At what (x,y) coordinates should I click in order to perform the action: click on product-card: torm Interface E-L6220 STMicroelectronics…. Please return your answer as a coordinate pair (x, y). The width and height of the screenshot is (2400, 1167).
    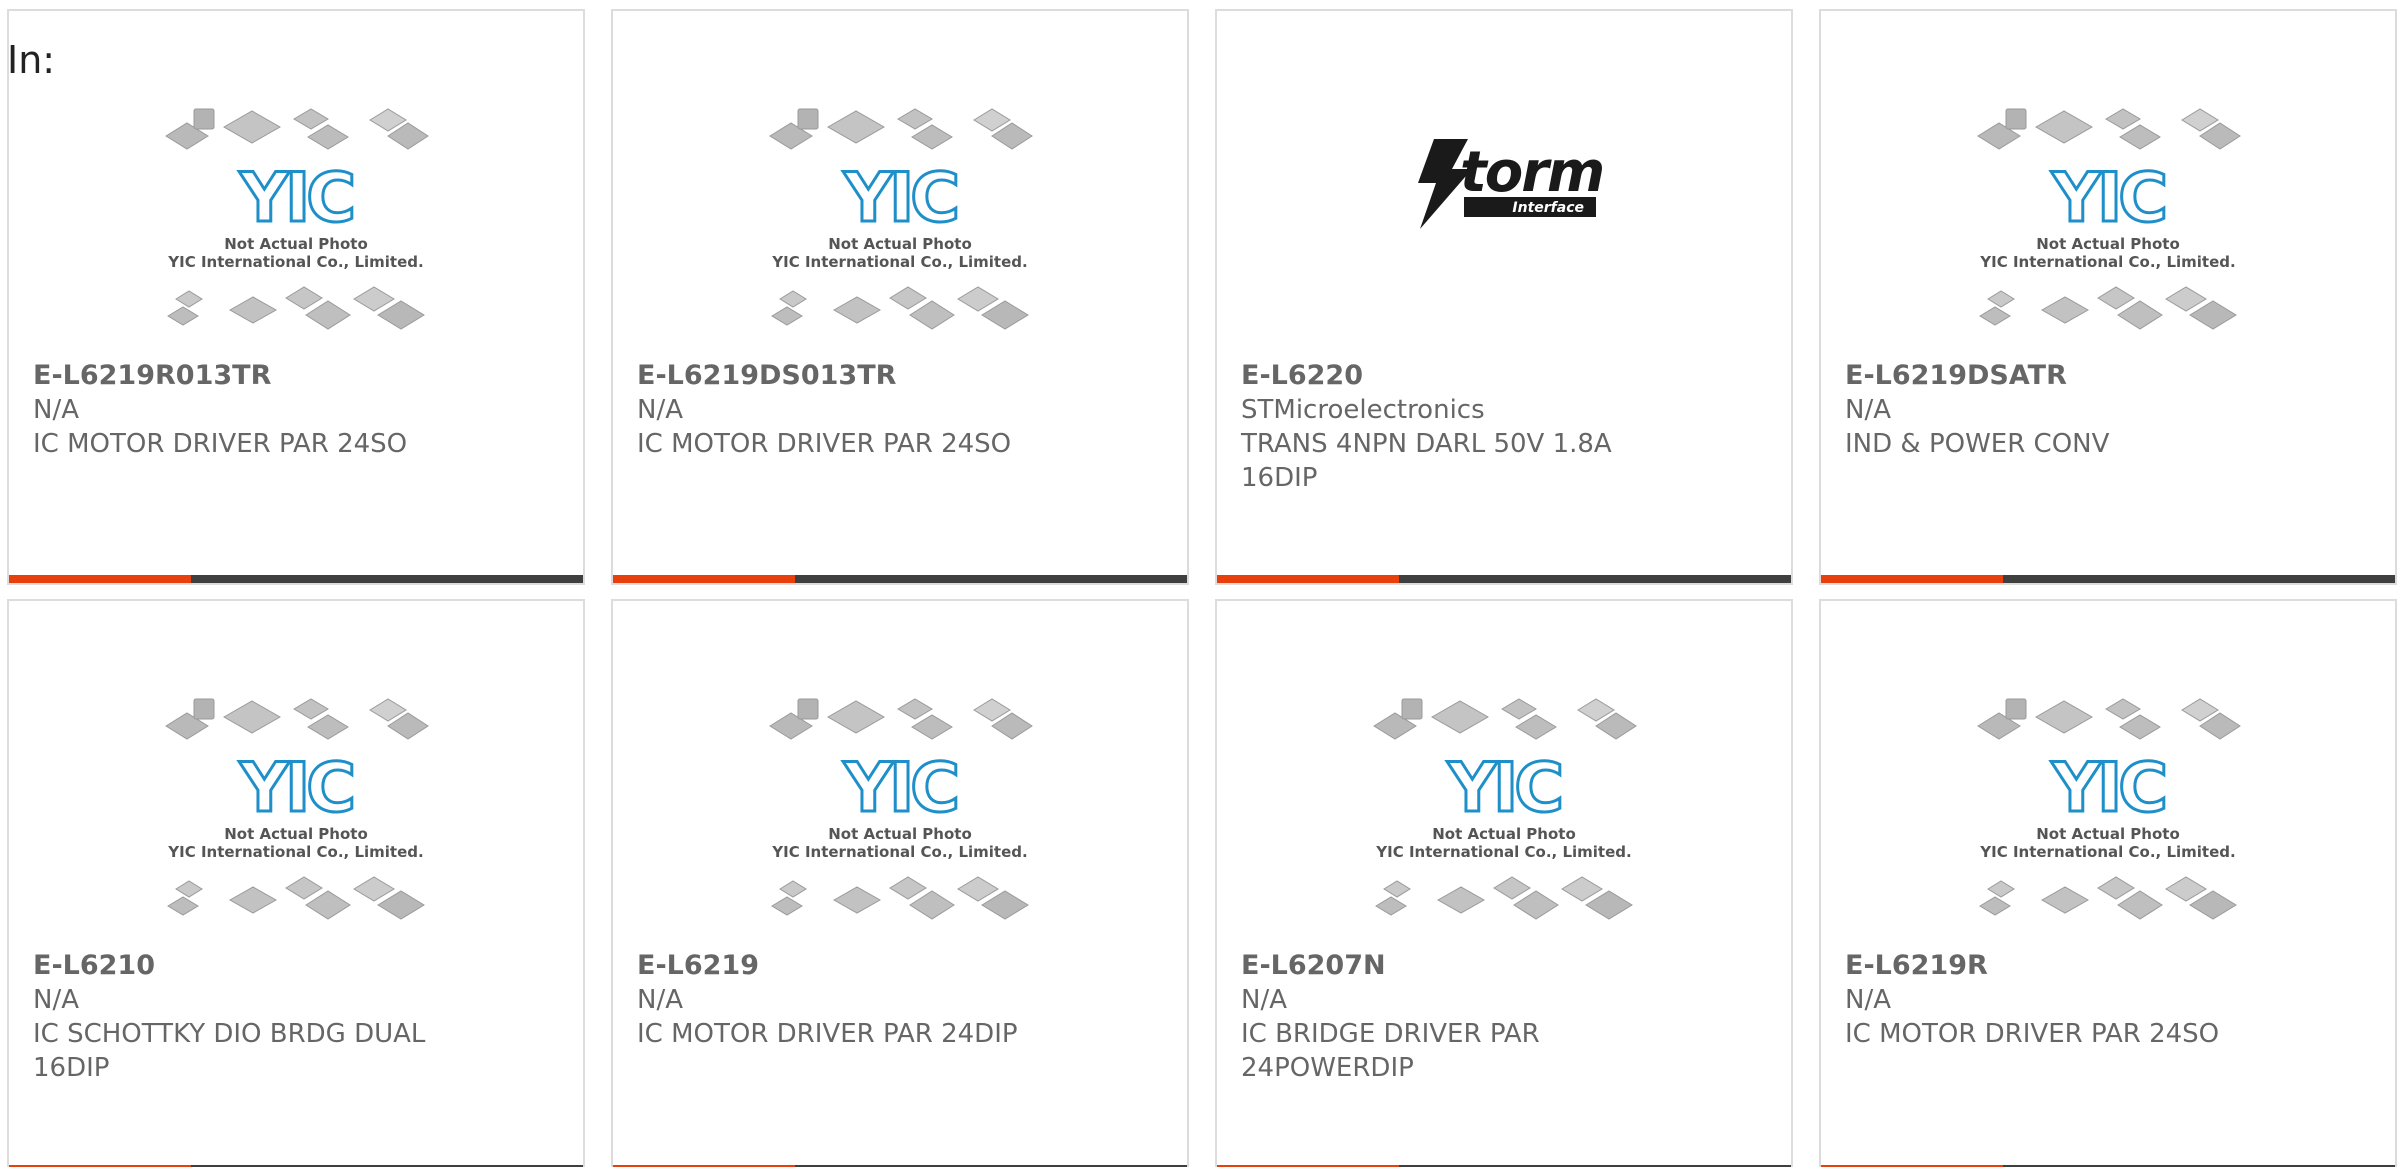
    Looking at the image, I should click on (1504, 297).